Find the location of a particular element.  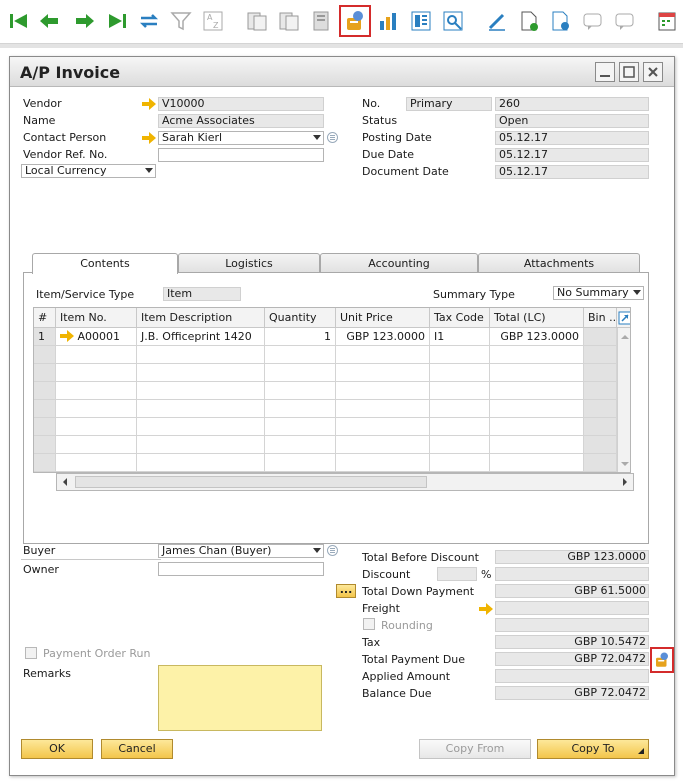

freight-link-arrow-icon is located at coordinates (486, 609).